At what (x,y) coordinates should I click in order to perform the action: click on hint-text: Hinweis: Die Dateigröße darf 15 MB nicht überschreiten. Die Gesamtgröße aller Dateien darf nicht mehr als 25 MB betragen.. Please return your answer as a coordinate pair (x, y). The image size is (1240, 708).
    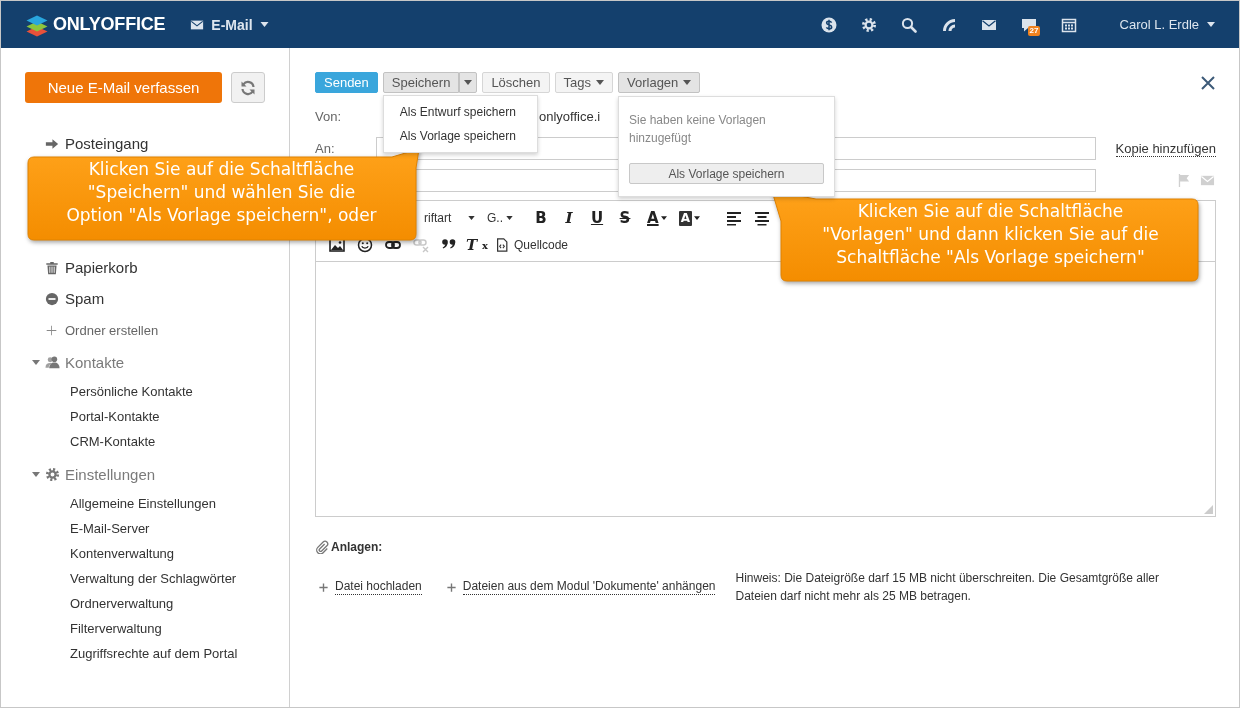
    Looking at the image, I should click on (947, 587).